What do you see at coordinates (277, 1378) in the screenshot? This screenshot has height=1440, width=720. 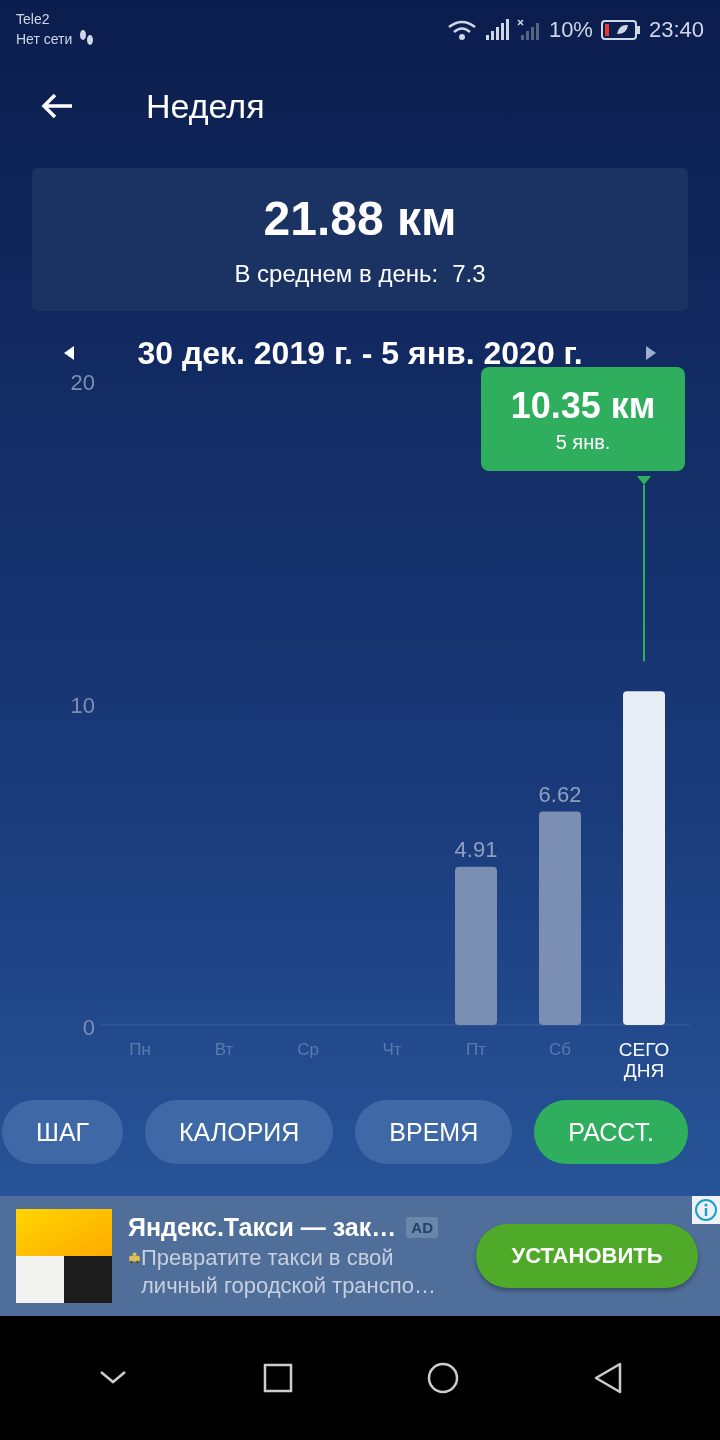 I see `square-icon` at bounding box center [277, 1378].